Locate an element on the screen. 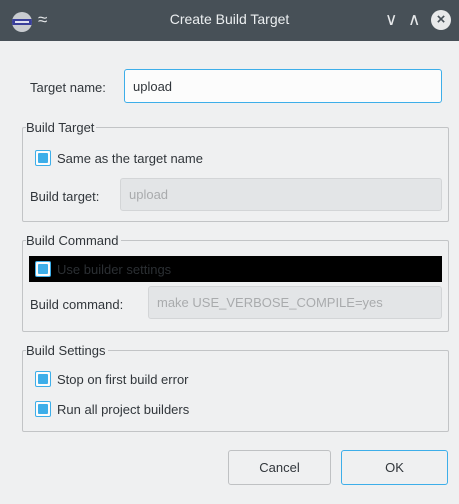 The image size is (459, 504). run-all-builders-label: Run all project builders is located at coordinates (123, 409).